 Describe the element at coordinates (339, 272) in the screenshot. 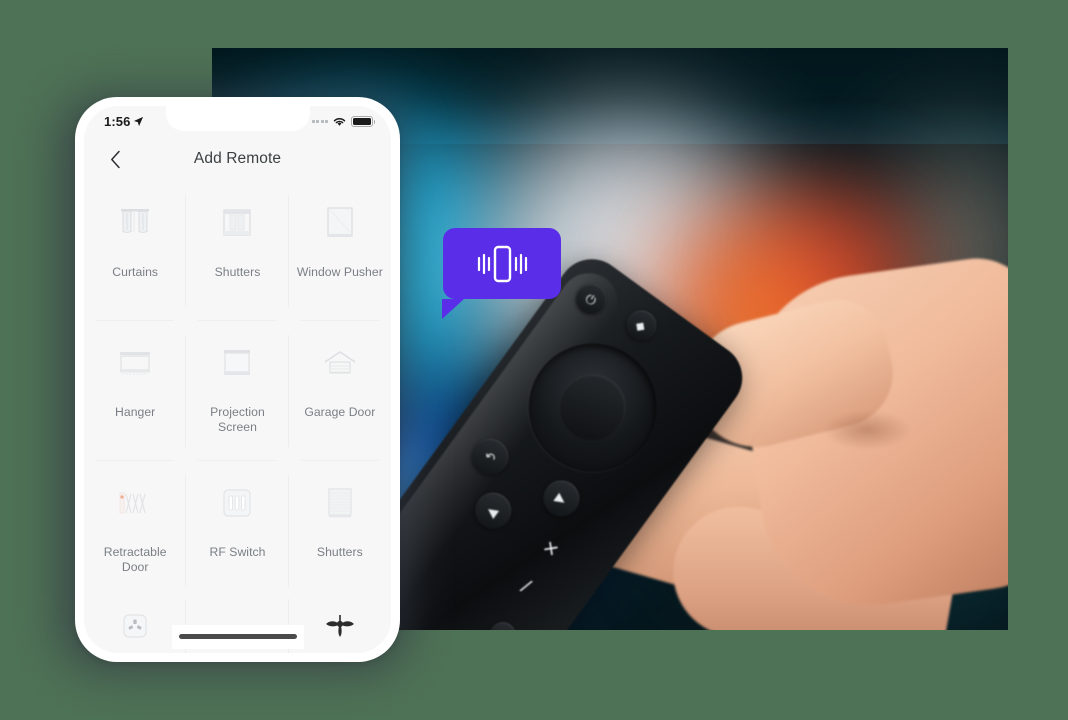

I see `tile-label: Window Pusher` at that location.